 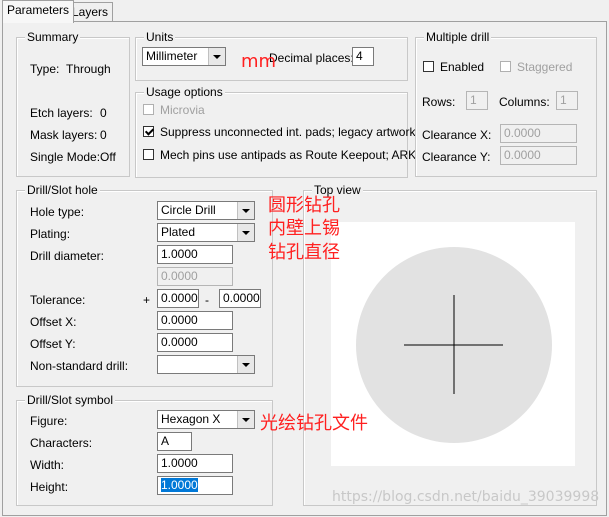 What do you see at coordinates (45, 69) in the screenshot?
I see `type-label: Type:` at bounding box center [45, 69].